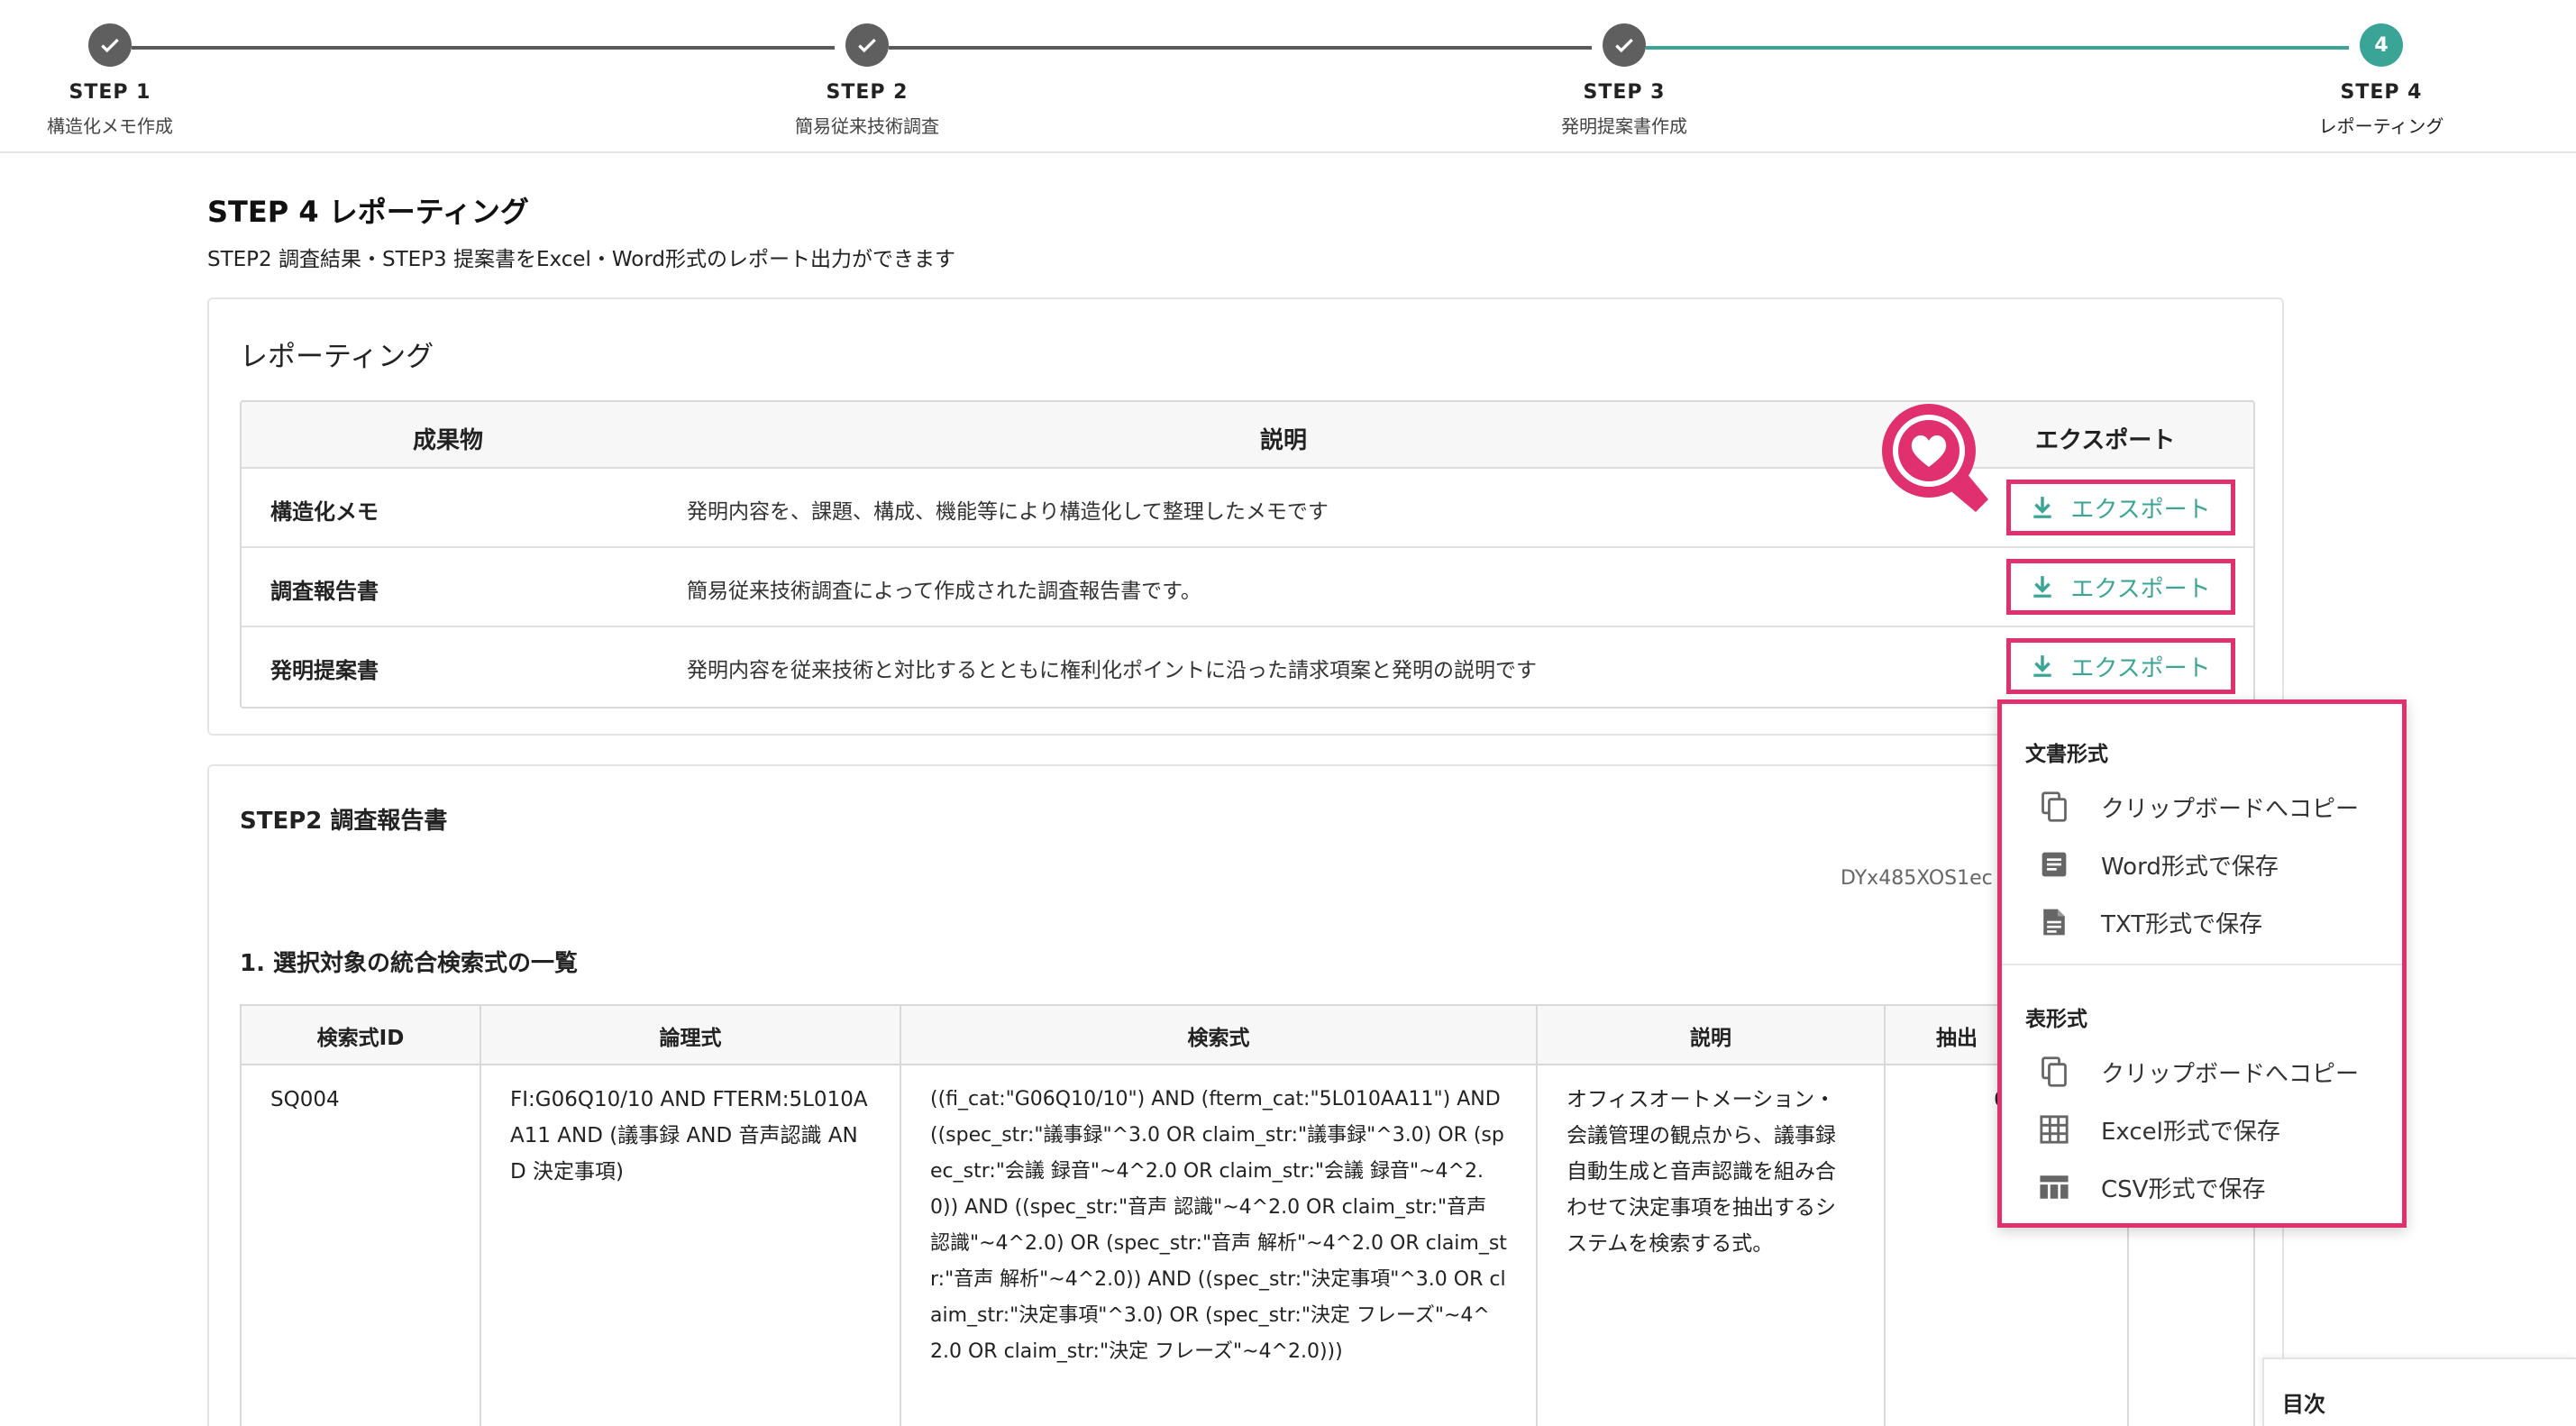 This screenshot has height=1426, width=2576. What do you see at coordinates (691, 1035) in the screenshot?
I see `header-logic: 論理式` at bounding box center [691, 1035].